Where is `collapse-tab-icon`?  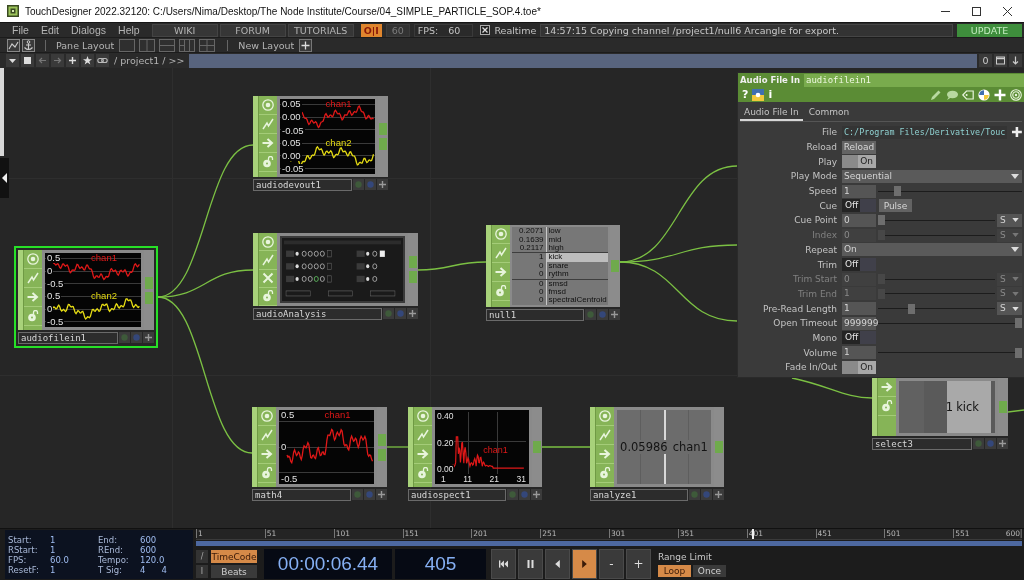
collapse-tab-icon is located at coordinates (4, 178).